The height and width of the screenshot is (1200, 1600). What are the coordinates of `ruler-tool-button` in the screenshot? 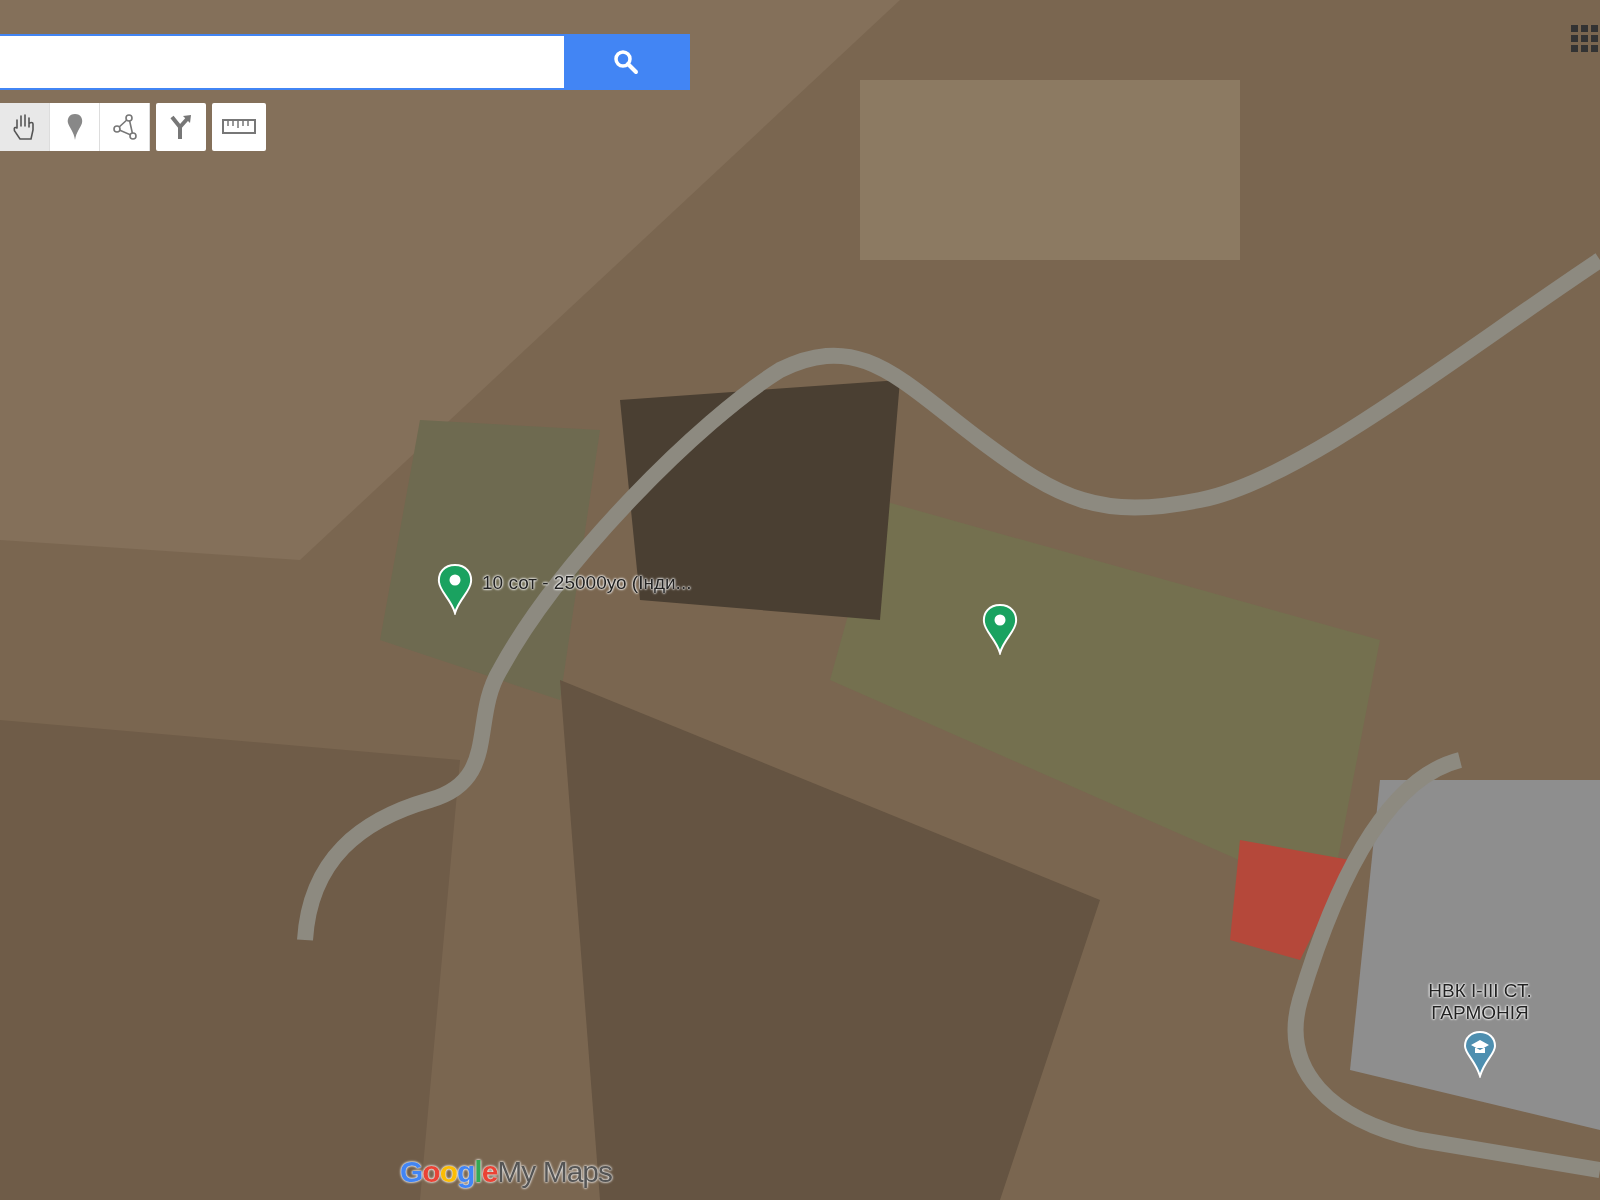 It's located at (239, 127).